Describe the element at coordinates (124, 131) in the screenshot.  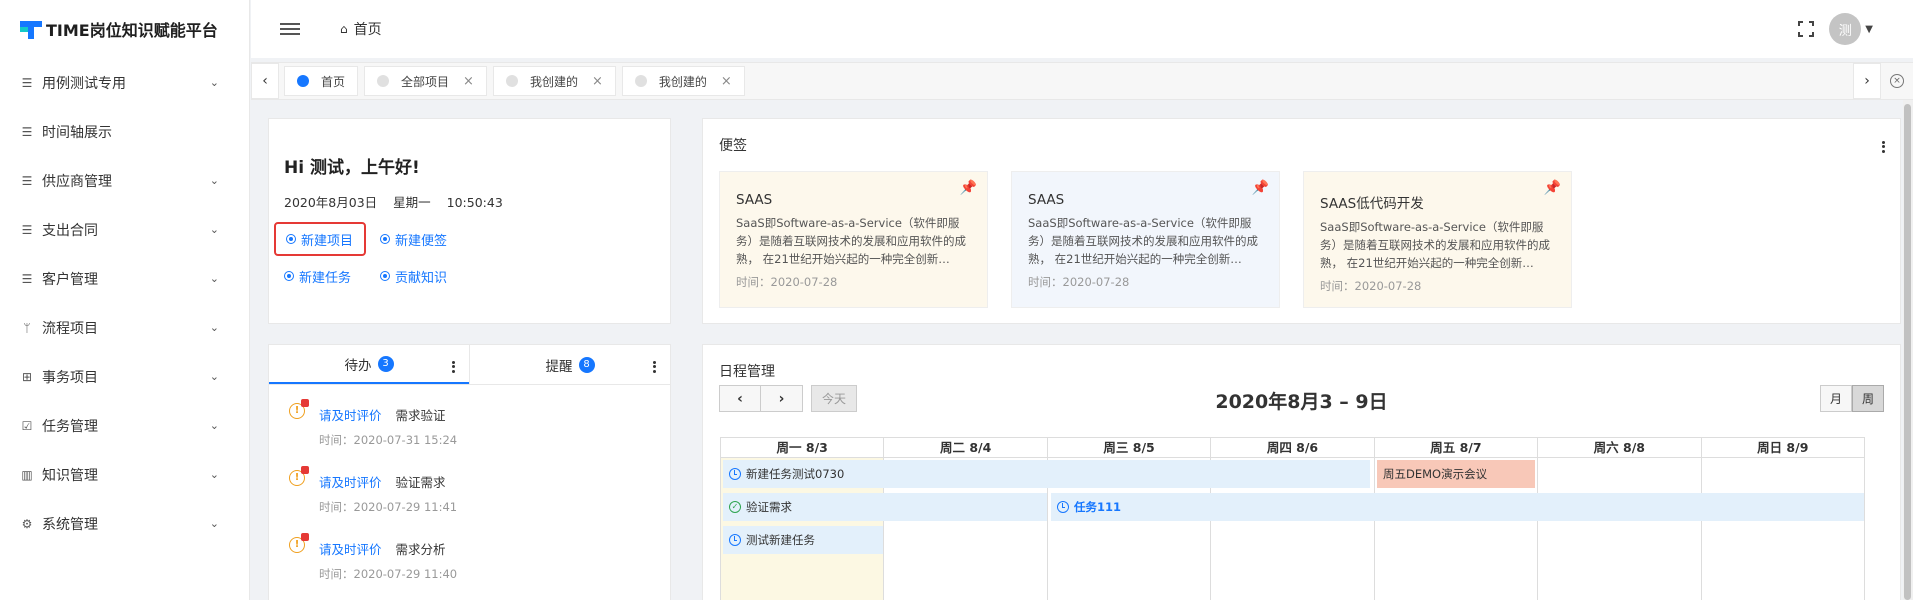
I see `sidebar-item-timeline: ☰ 时间轴展示` at that location.